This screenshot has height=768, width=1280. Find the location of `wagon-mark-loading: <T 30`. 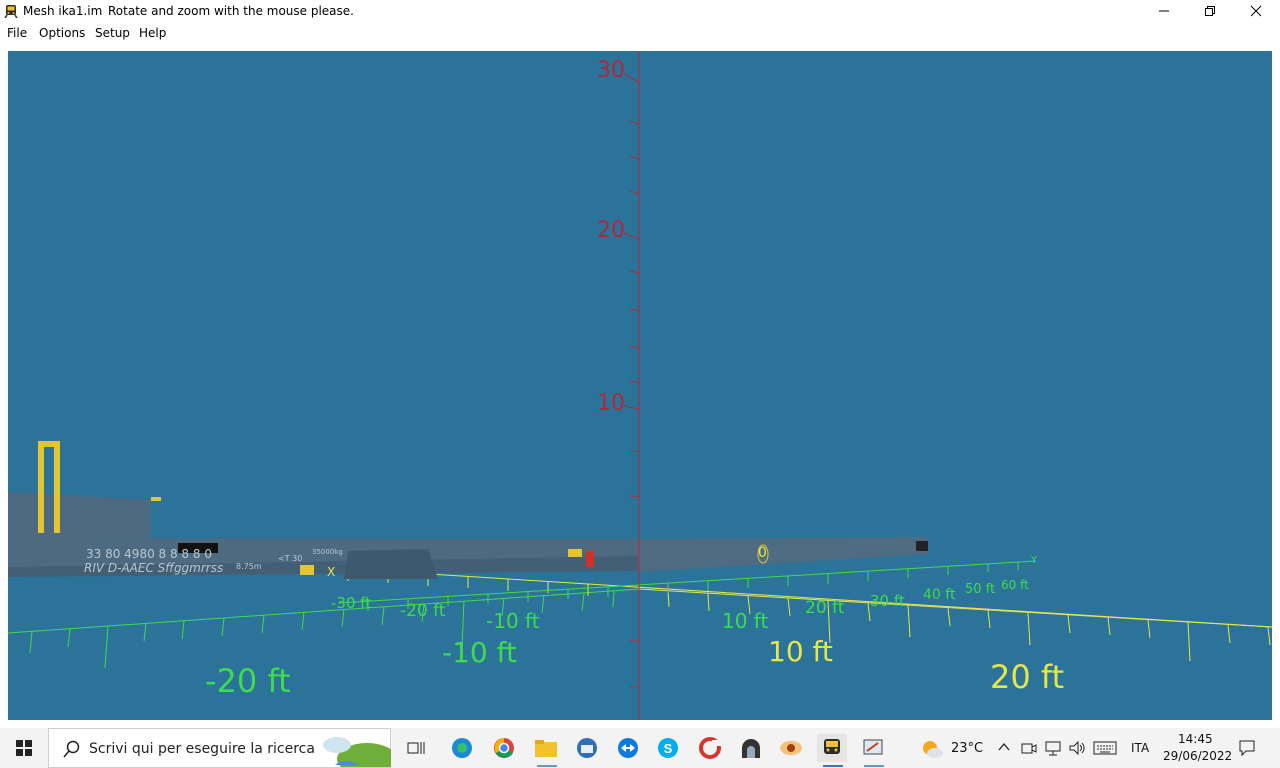

wagon-mark-loading: <T 30 is located at coordinates (290, 558).